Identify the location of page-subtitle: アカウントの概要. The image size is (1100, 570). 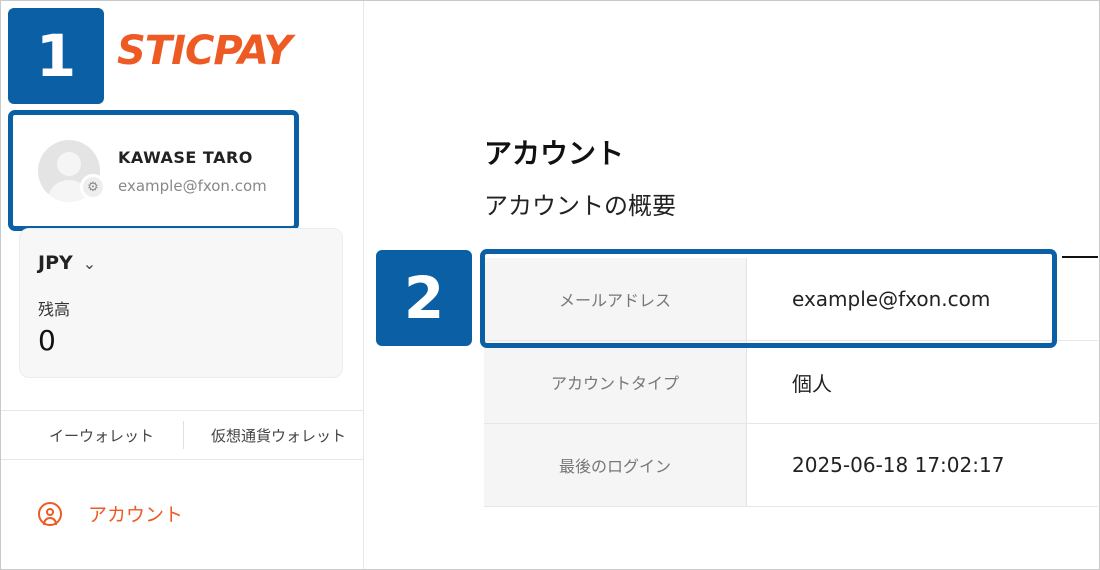
(580, 206).